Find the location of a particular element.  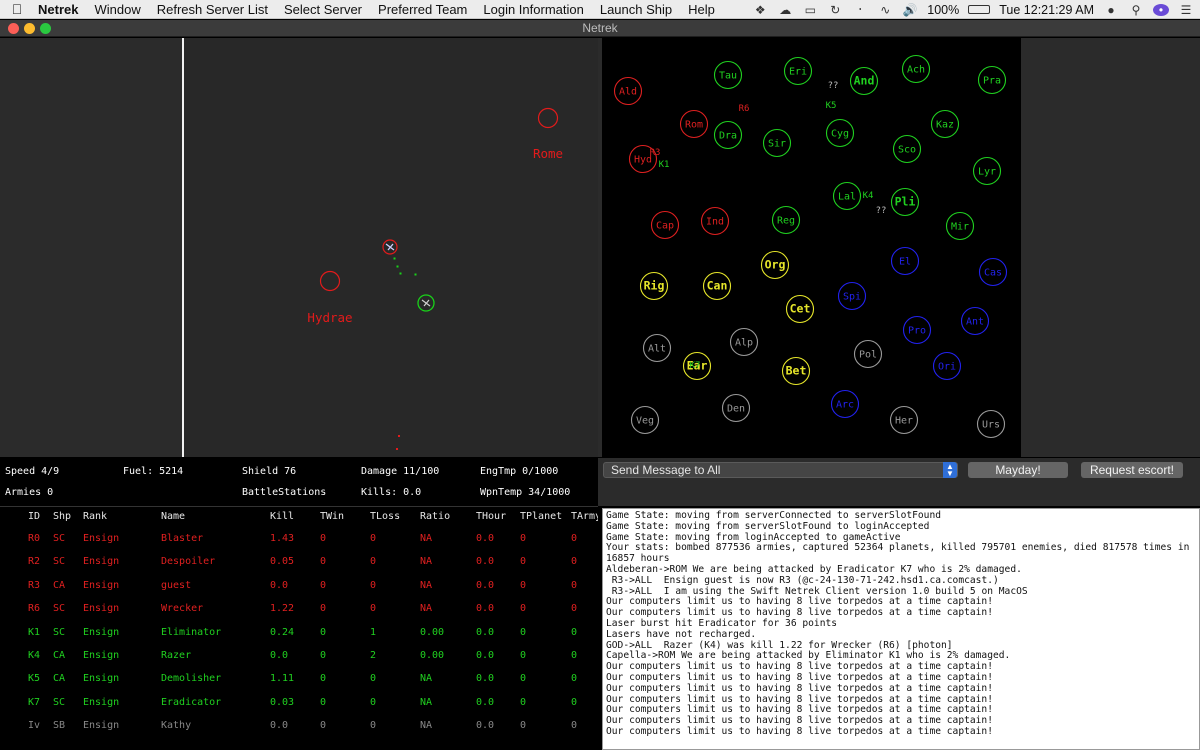

enemy-ship-r6 is located at coordinates (390, 247).